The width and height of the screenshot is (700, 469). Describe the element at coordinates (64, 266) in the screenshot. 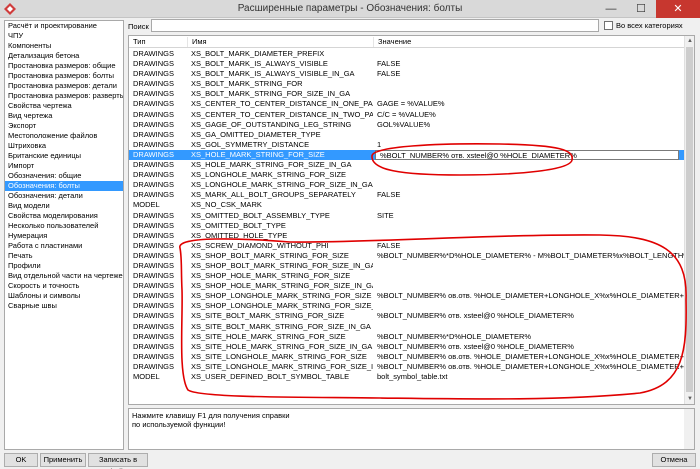

I see `sidebar-item: Профили` at that location.